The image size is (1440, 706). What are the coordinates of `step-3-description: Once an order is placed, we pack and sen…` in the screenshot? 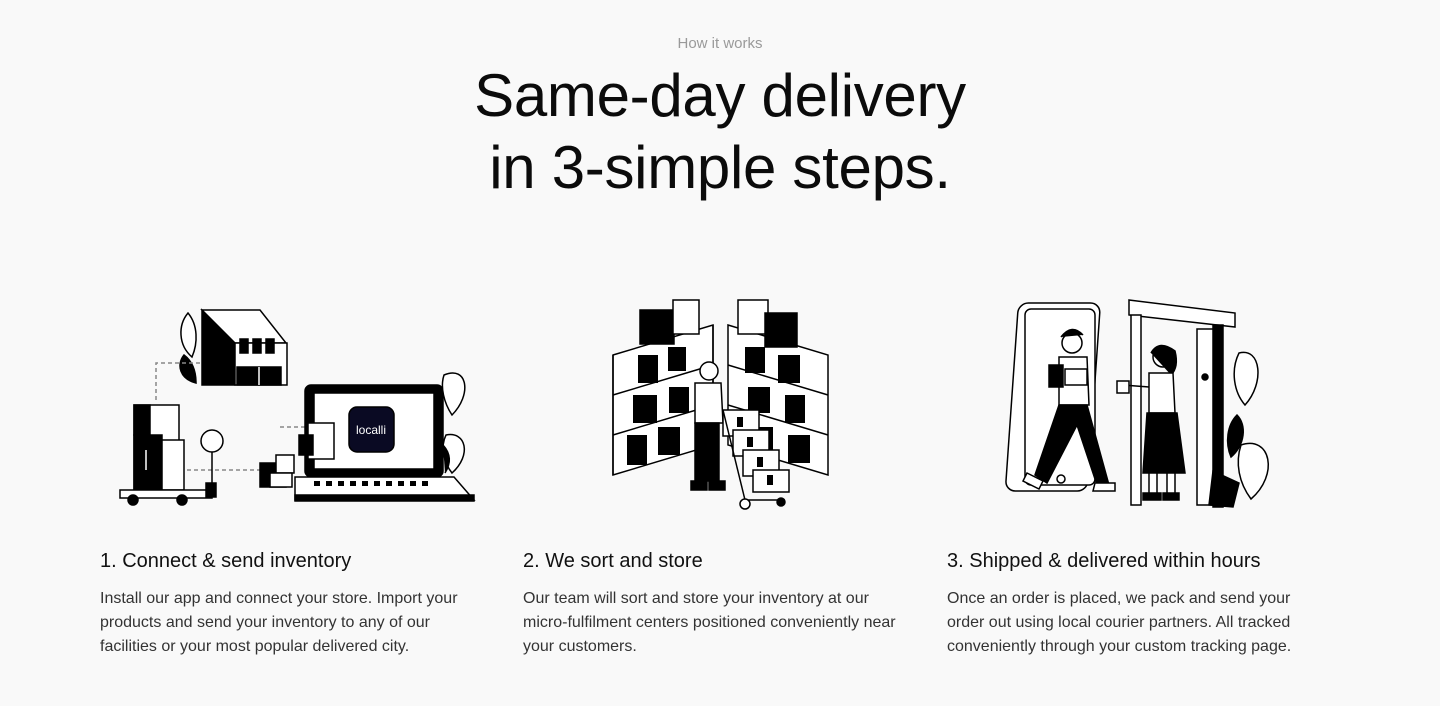 It's located at (1119, 622).